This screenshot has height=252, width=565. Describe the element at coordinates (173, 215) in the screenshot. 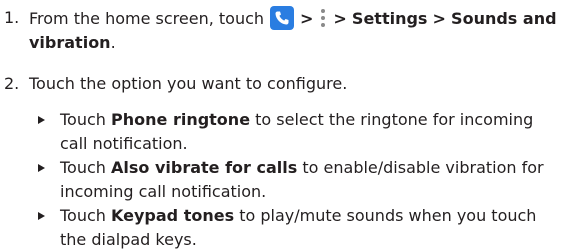

I see `option-name: Keypad tones` at that location.